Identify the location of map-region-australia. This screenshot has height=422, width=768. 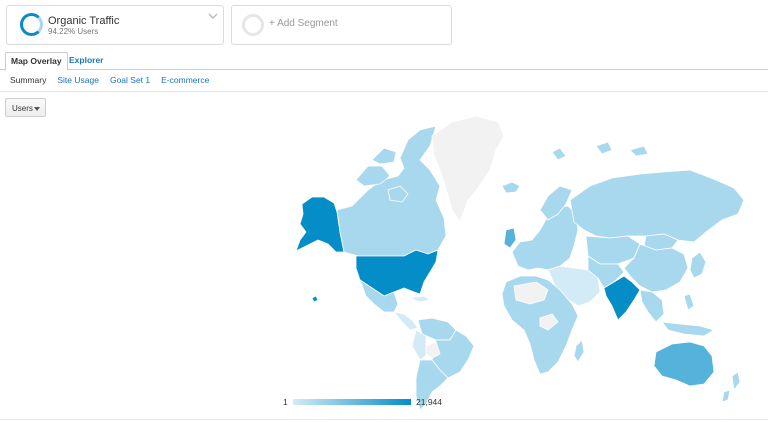
(684, 364).